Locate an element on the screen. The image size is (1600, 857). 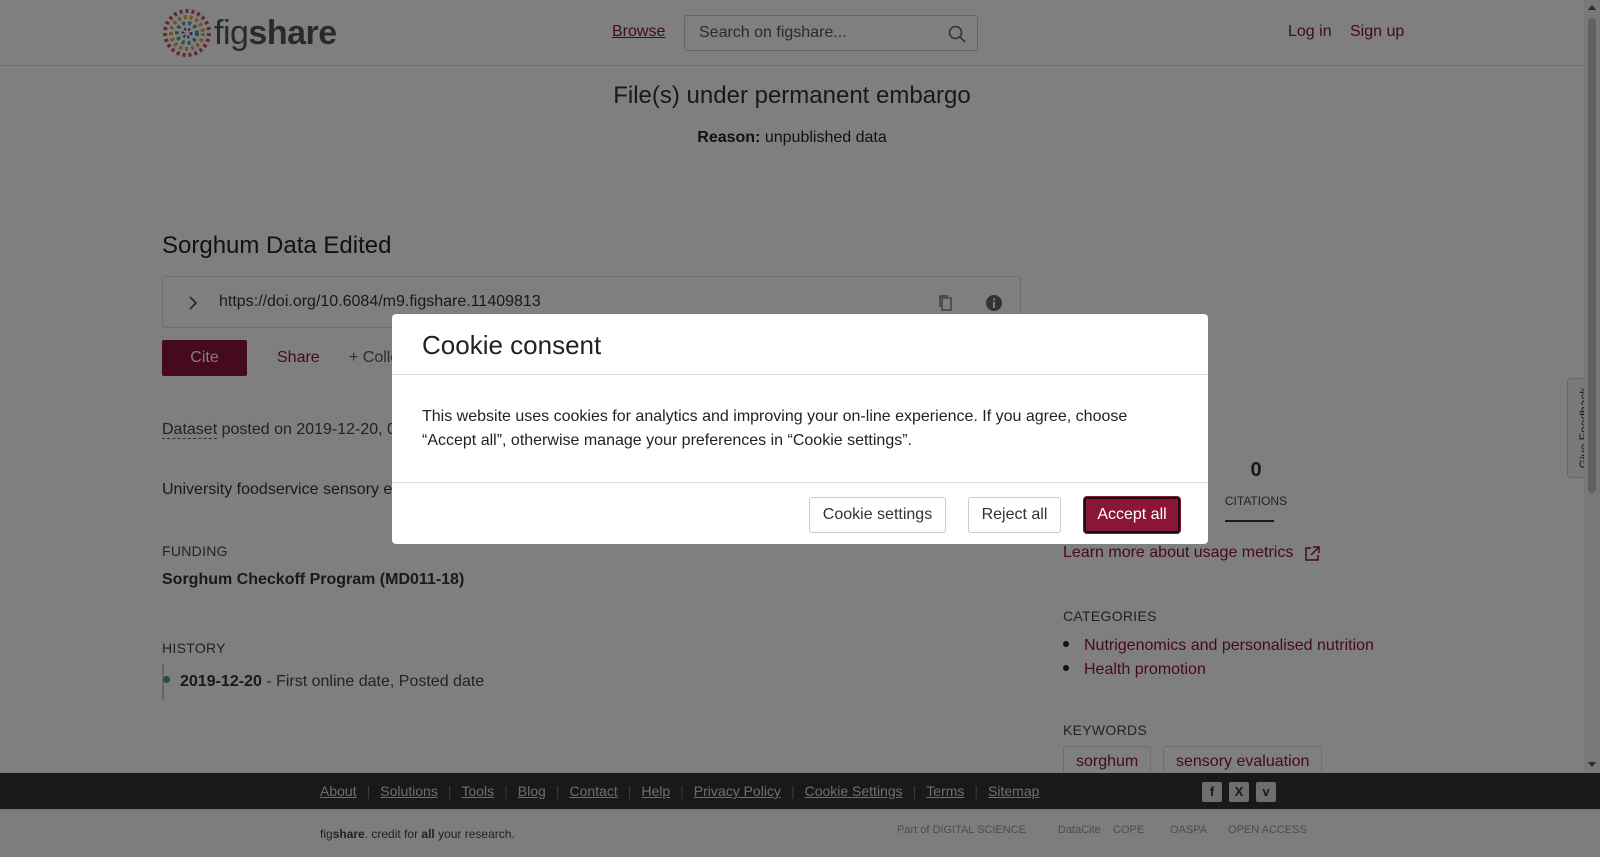
accept-all-button: Accept all is located at coordinates (1132, 515).